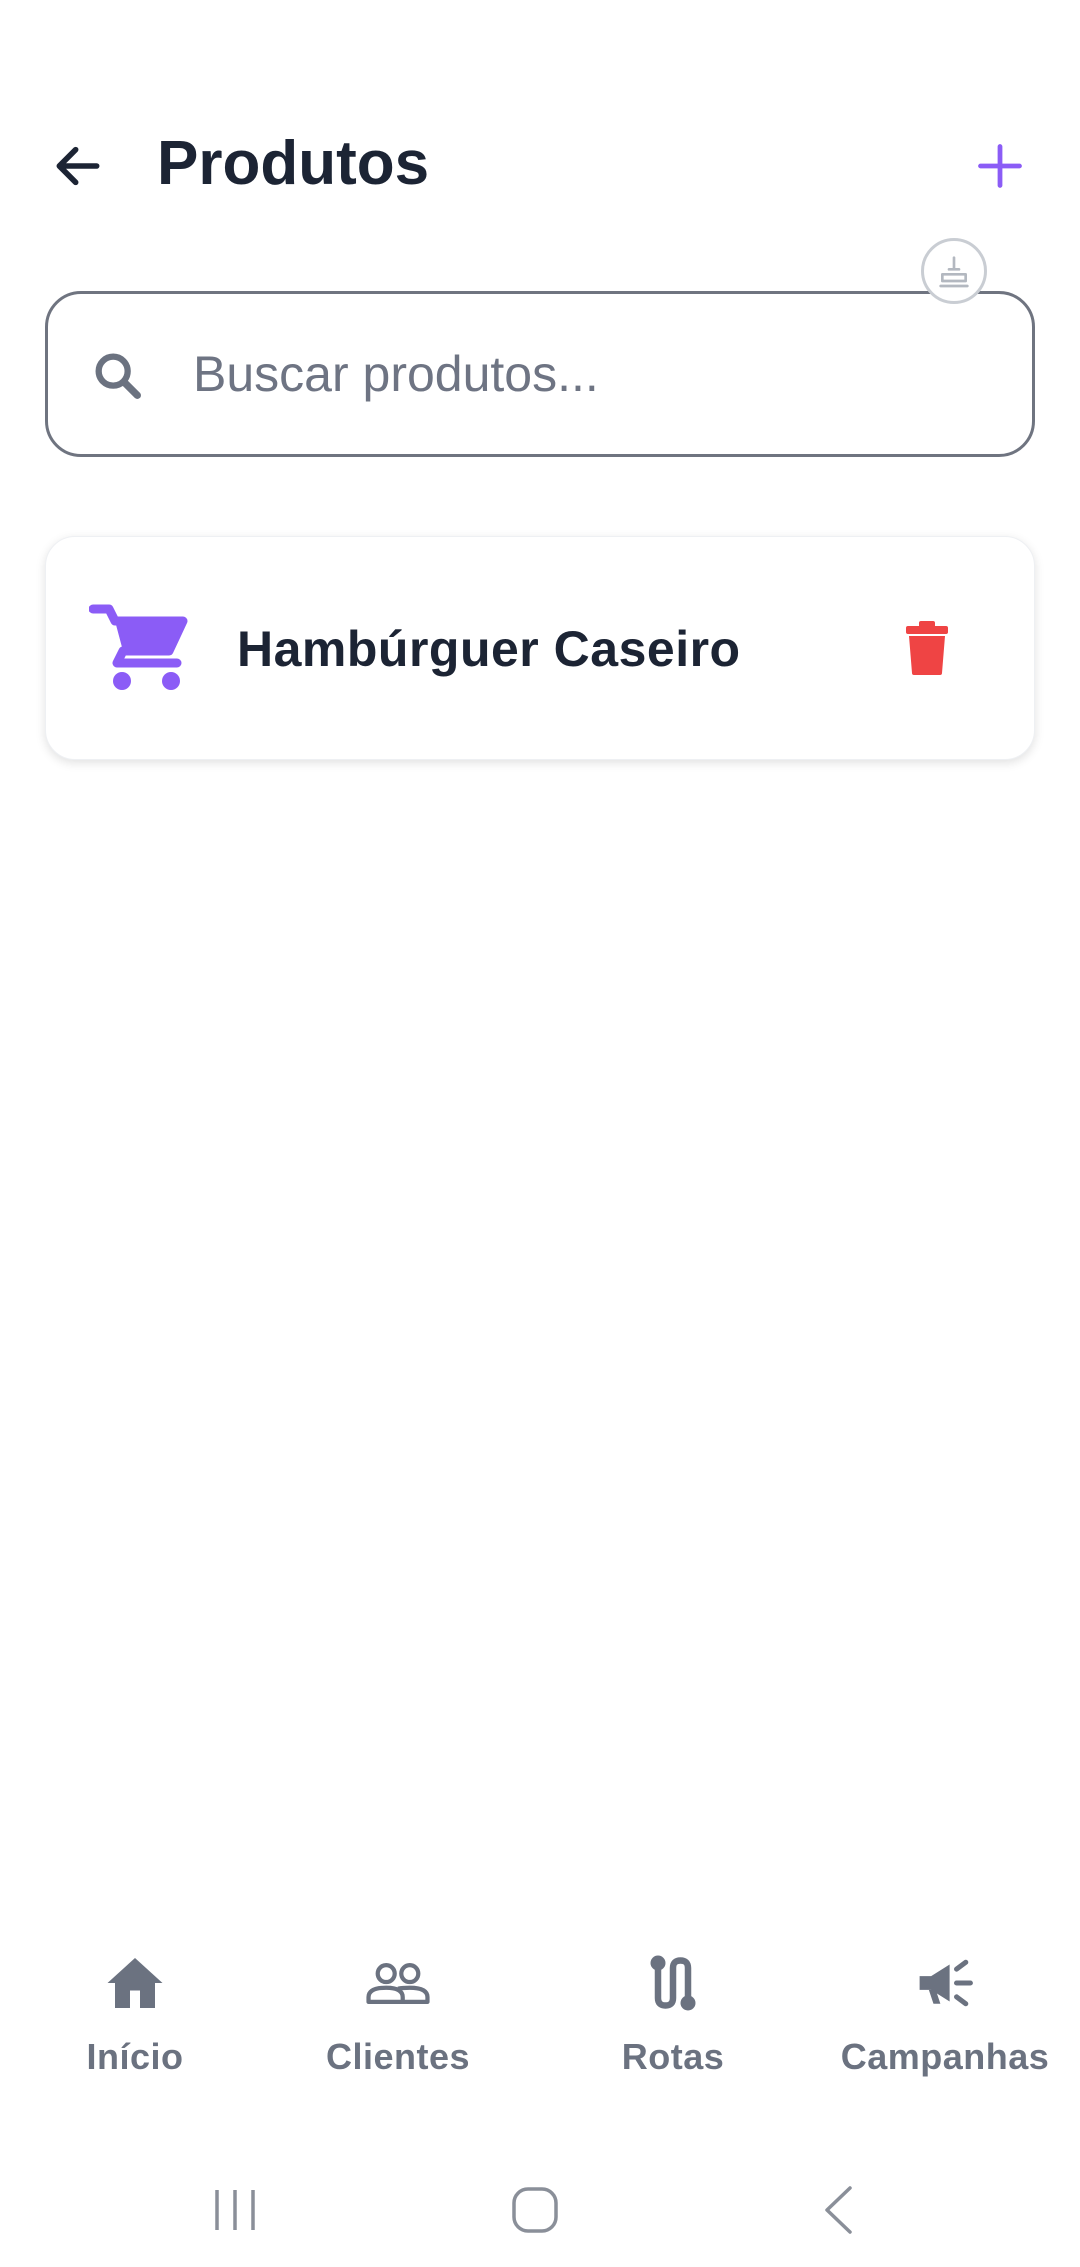 The width and height of the screenshot is (1080, 2267). I want to click on add-product-button, so click(1000, 166).